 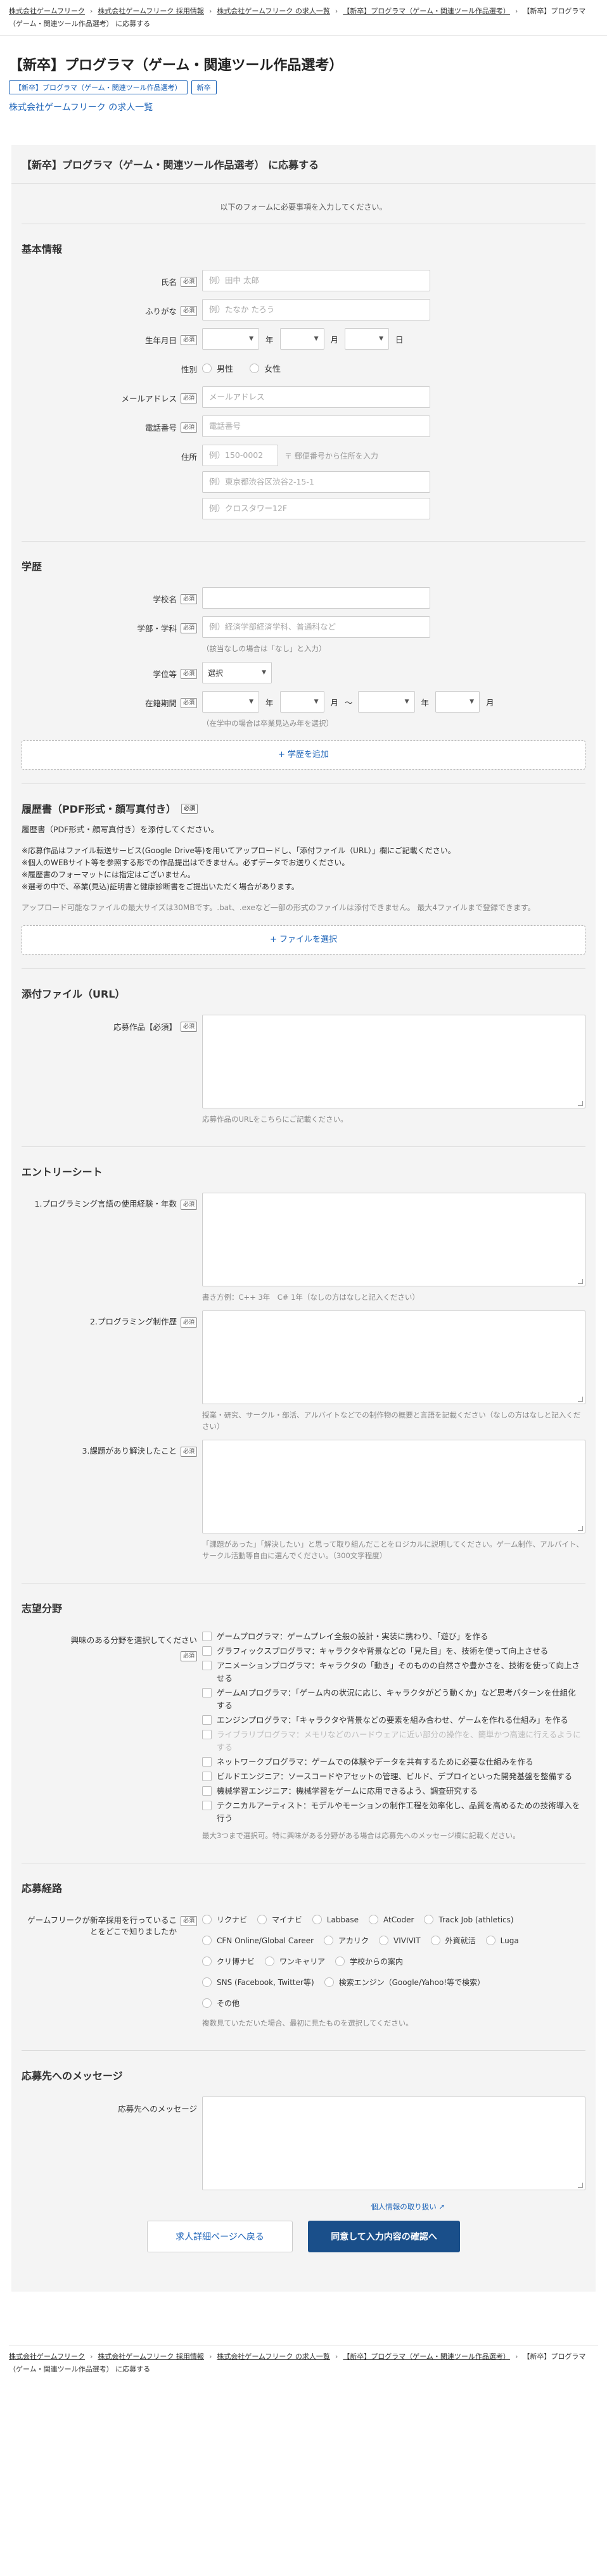 What do you see at coordinates (258, 1940) in the screenshot?
I see `source-radio-item: CFN Online/Global Career` at bounding box center [258, 1940].